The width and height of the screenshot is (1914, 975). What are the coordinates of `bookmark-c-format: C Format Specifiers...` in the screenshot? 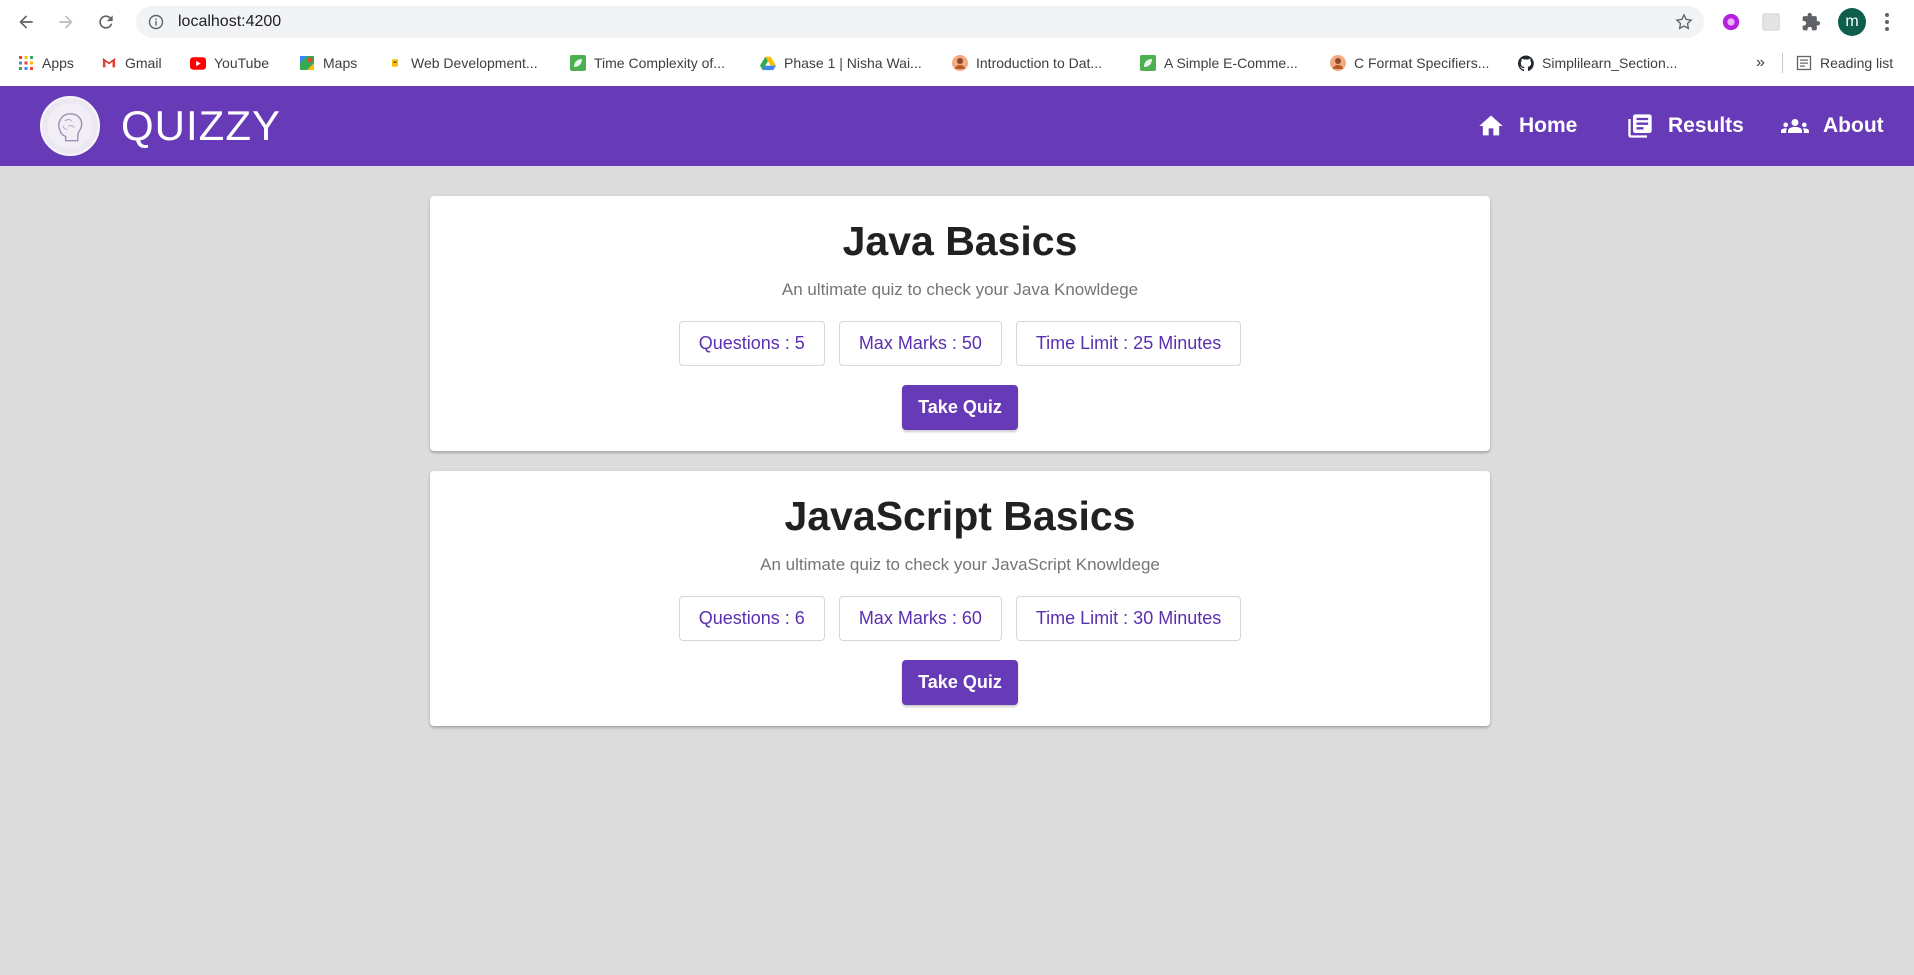 It's located at (1409, 63).